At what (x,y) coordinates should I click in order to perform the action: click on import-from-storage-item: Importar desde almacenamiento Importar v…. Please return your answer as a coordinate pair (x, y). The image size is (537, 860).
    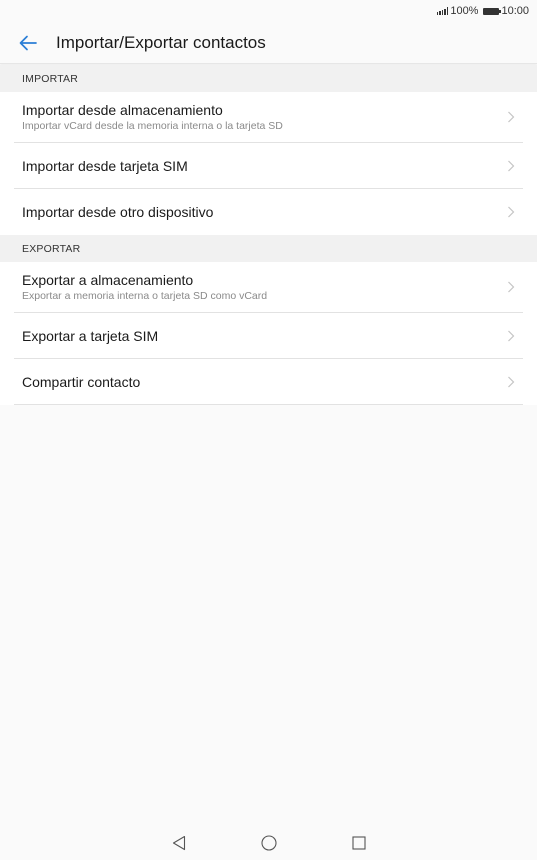
    Looking at the image, I should click on (268, 117).